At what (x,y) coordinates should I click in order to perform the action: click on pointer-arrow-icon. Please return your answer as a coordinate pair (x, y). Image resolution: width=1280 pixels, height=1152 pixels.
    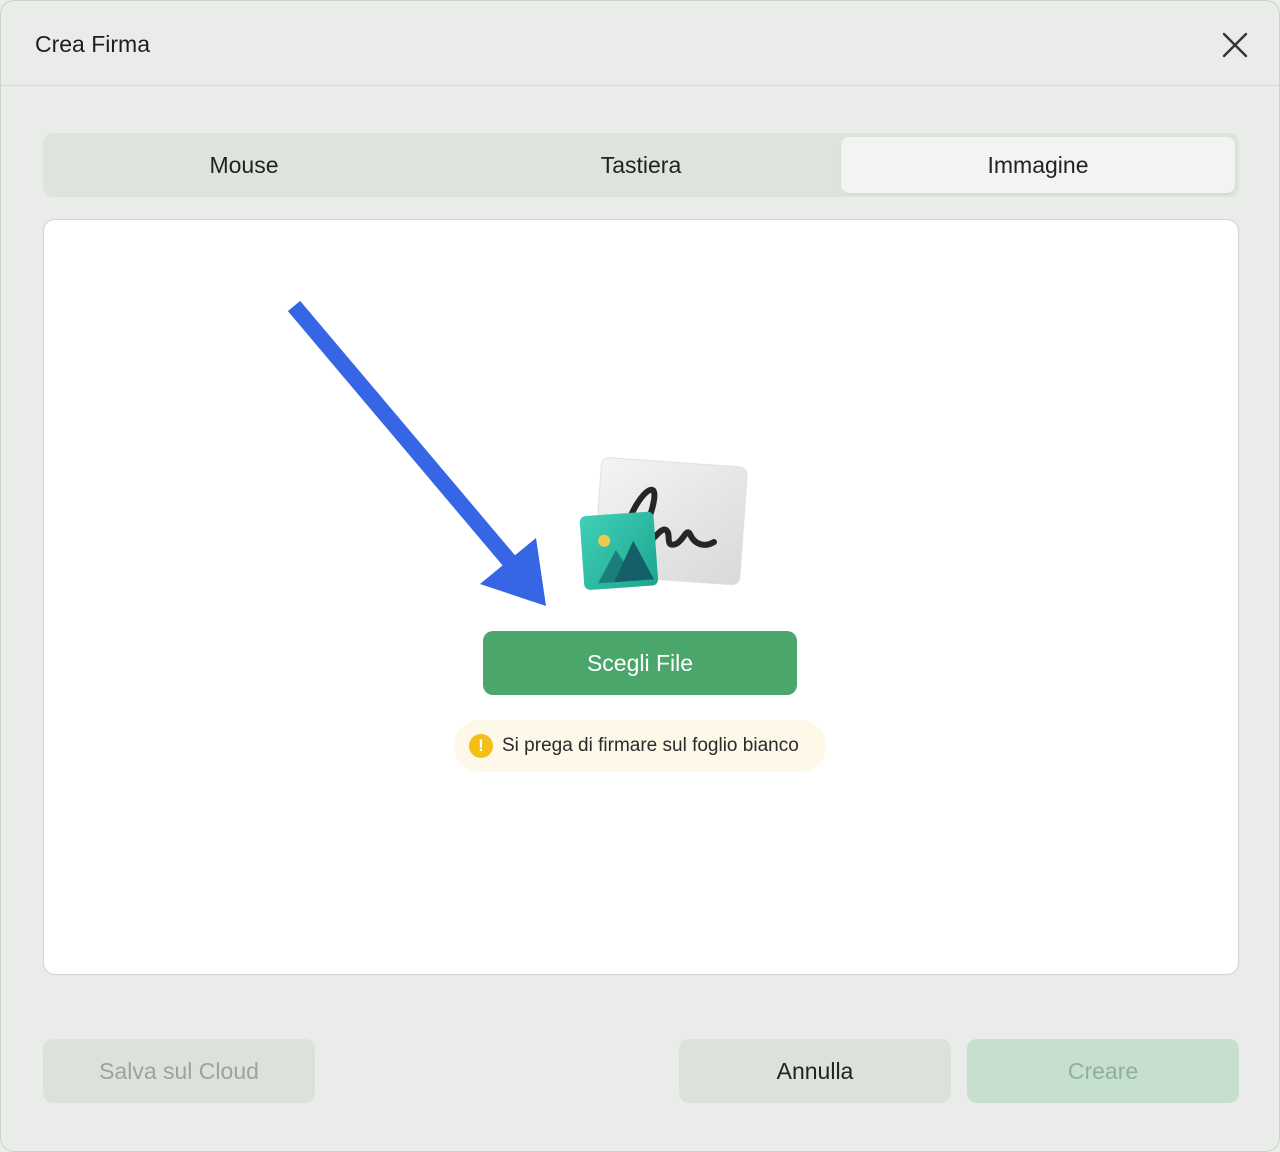
    Looking at the image, I should click on (416, 453).